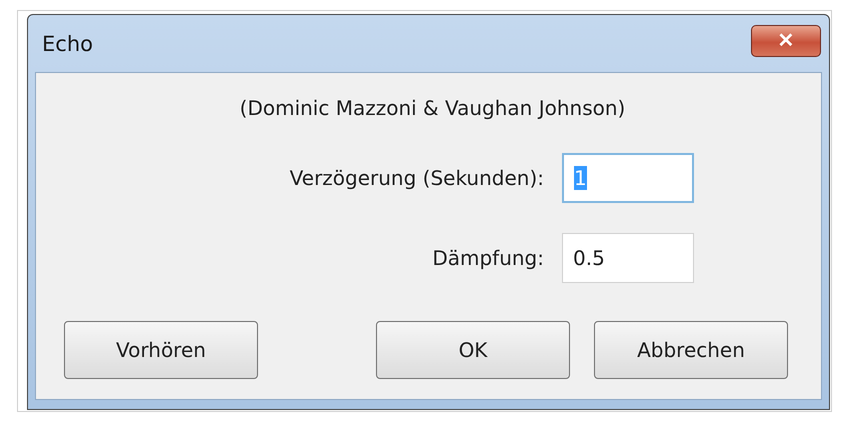 This screenshot has height=422, width=847. What do you see at coordinates (432, 108) in the screenshot?
I see `credit-text: (Dominic Mazzoni & Vaughan Johnson)` at bounding box center [432, 108].